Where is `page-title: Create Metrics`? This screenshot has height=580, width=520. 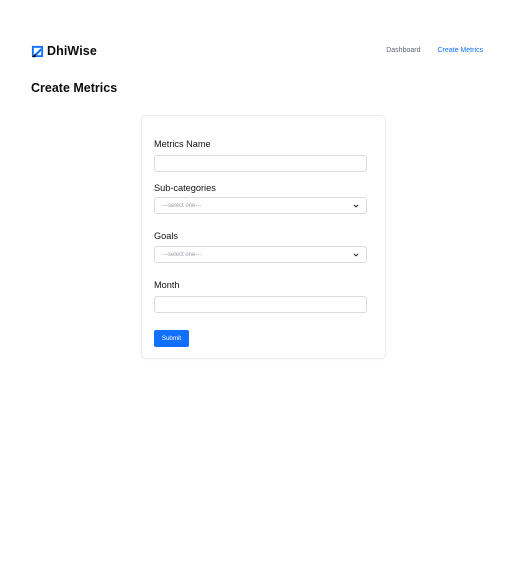
page-title: Create Metrics is located at coordinates (74, 88).